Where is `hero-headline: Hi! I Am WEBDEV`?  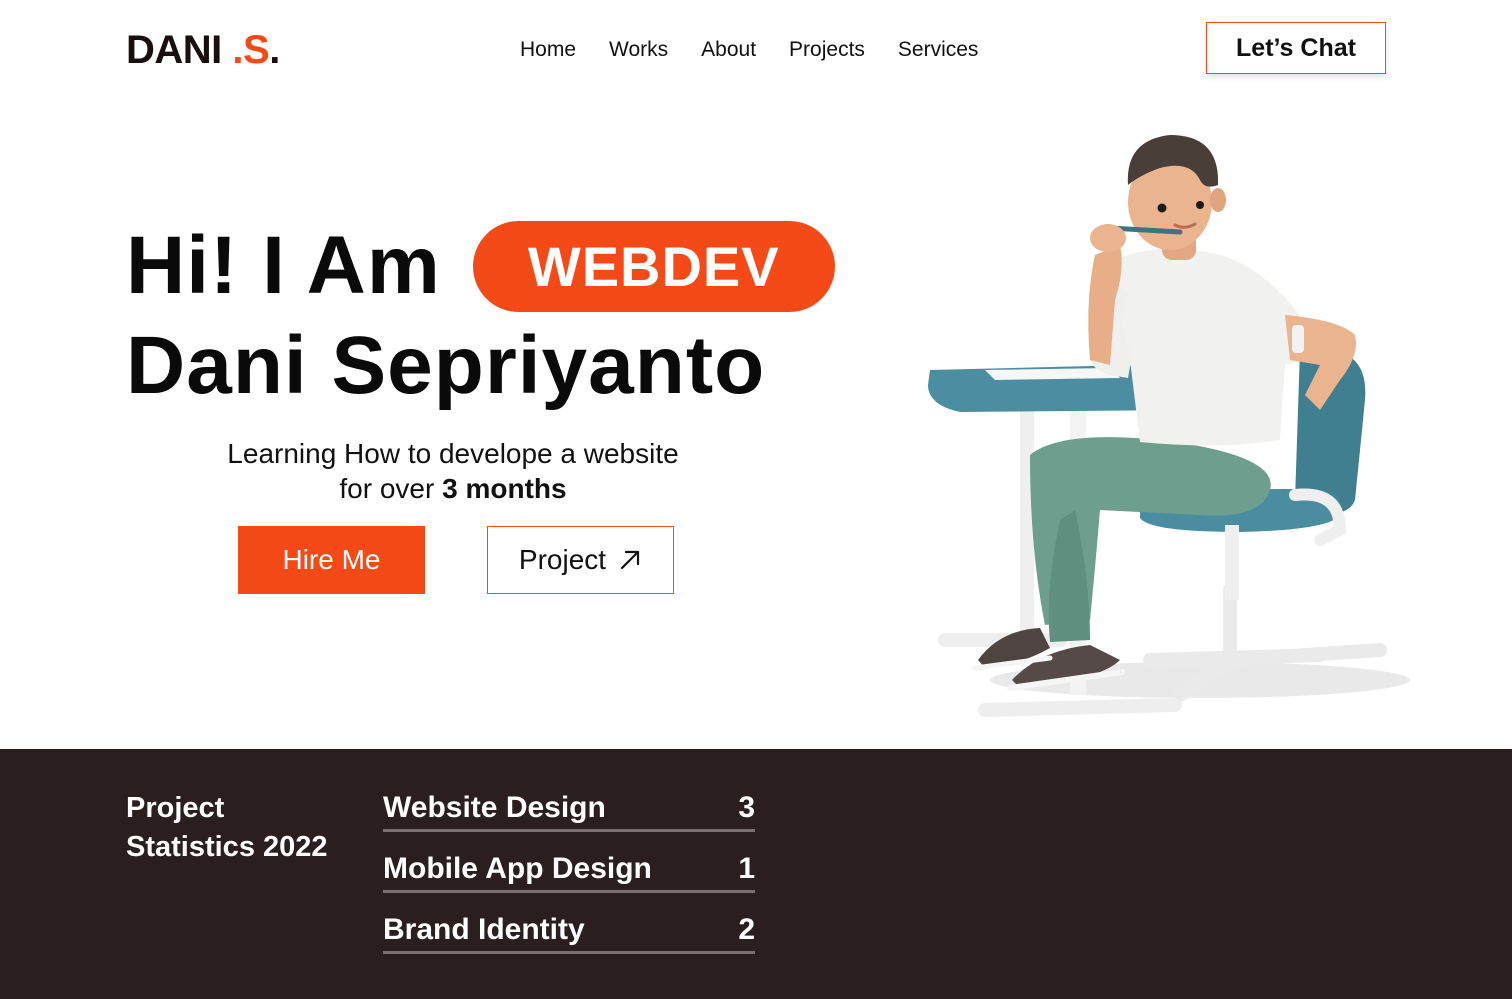
hero-headline: Hi! I Am WEBDEV is located at coordinates (480, 266).